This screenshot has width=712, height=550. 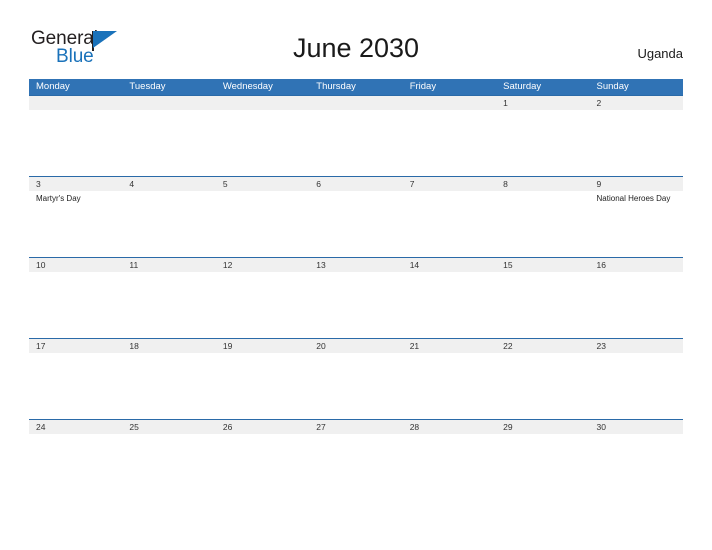 What do you see at coordinates (168, 184) in the screenshot?
I see `day-number: 4` at bounding box center [168, 184].